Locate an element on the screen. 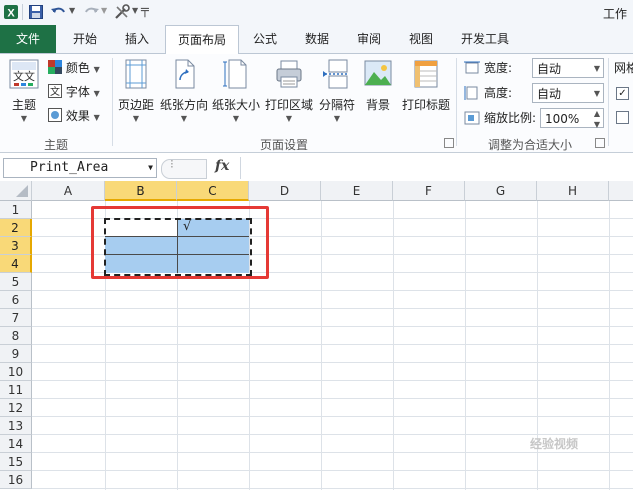  select-all-corner is located at coordinates (16, 191).